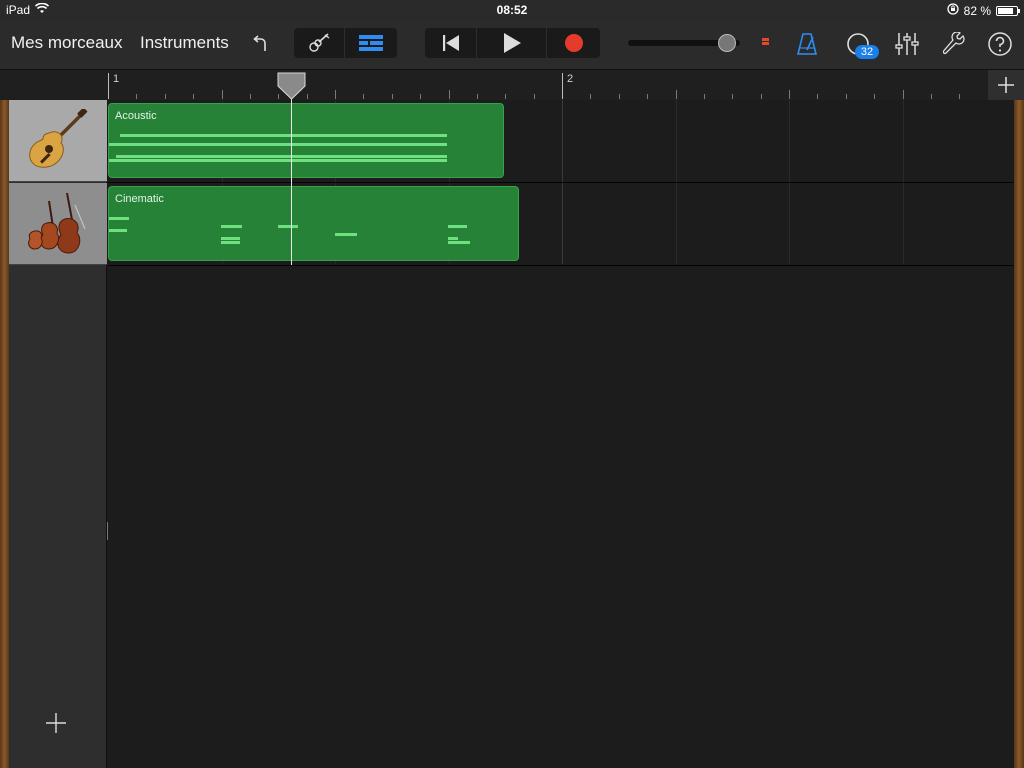 The image size is (1024, 768). Describe the element at coordinates (1019, 434) in the screenshot. I see `right-wood-edge` at that location.